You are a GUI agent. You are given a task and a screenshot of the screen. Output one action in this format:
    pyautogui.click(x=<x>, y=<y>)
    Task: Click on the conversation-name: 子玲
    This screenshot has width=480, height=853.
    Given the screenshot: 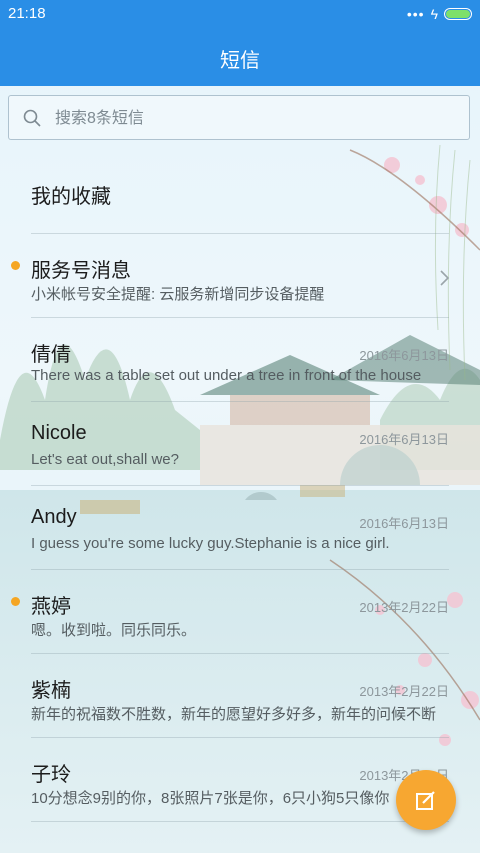 What is the action you would take?
    pyautogui.click(x=51, y=775)
    